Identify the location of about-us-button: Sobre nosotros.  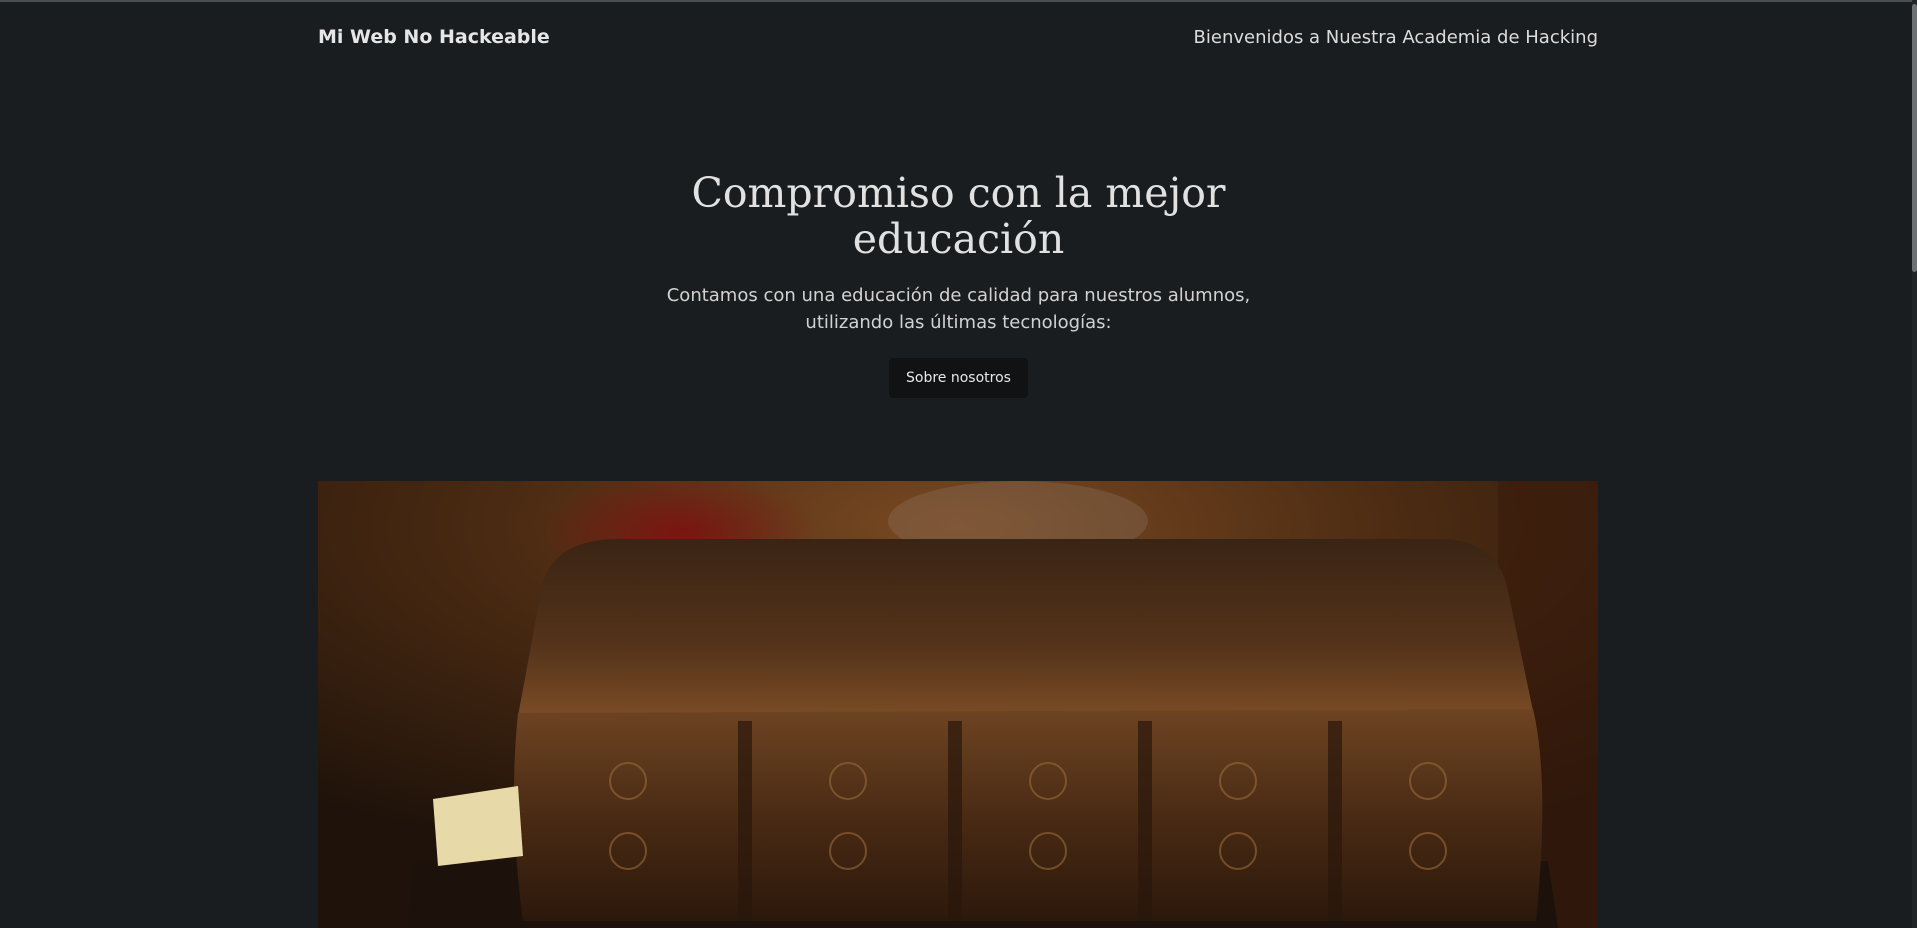
(958, 378).